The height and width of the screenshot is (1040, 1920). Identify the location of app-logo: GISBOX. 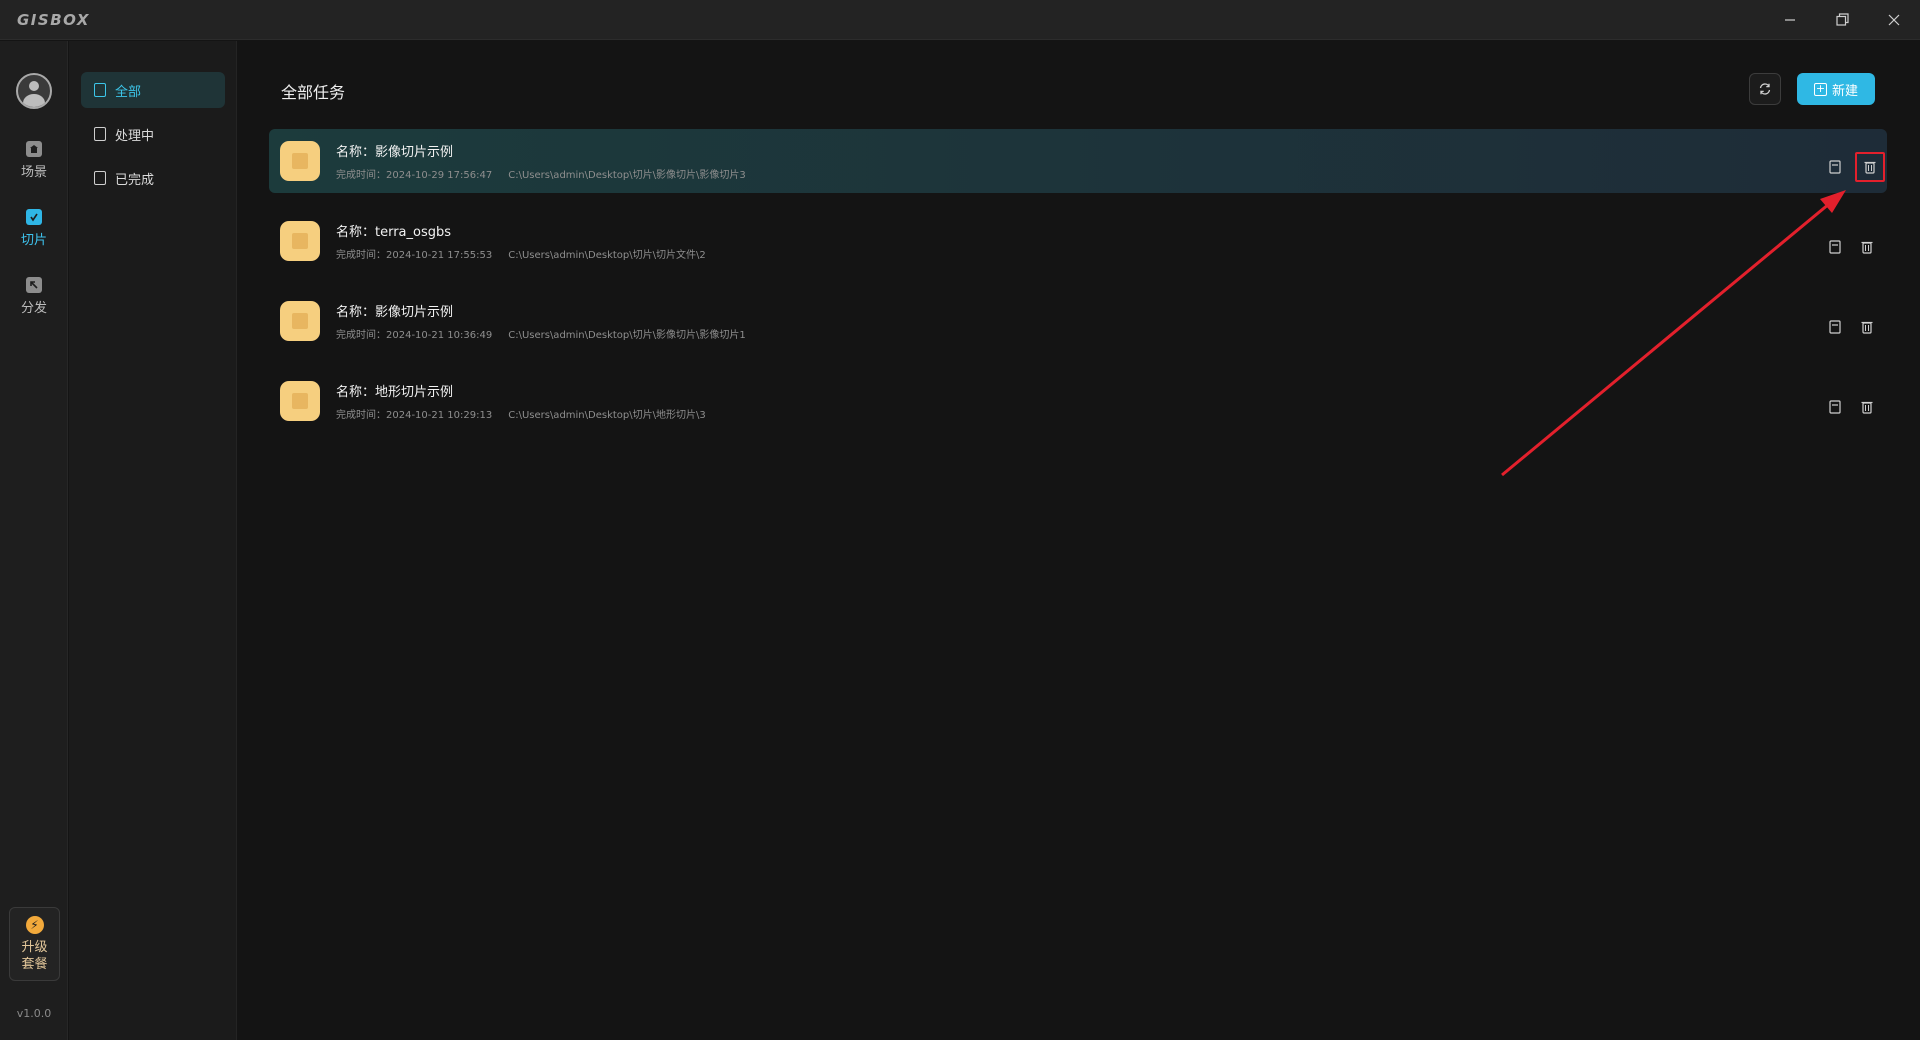
(53, 19).